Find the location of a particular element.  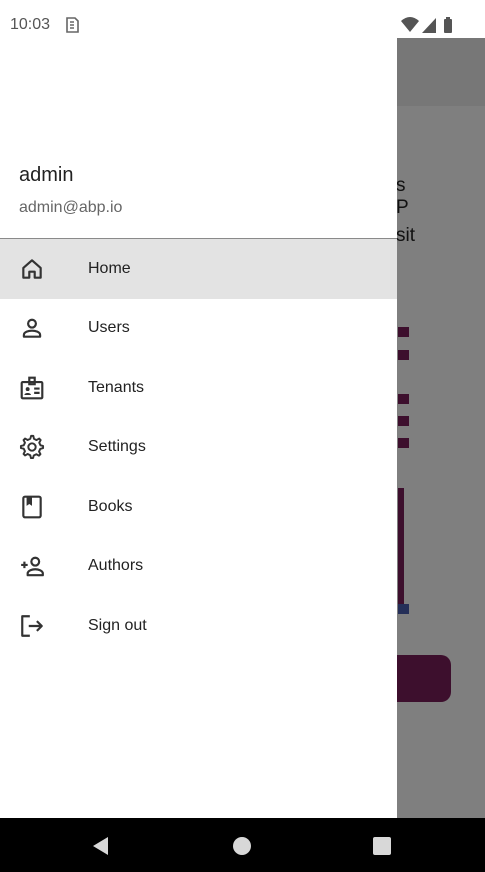

menu-item-label: Home is located at coordinates (109, 268).